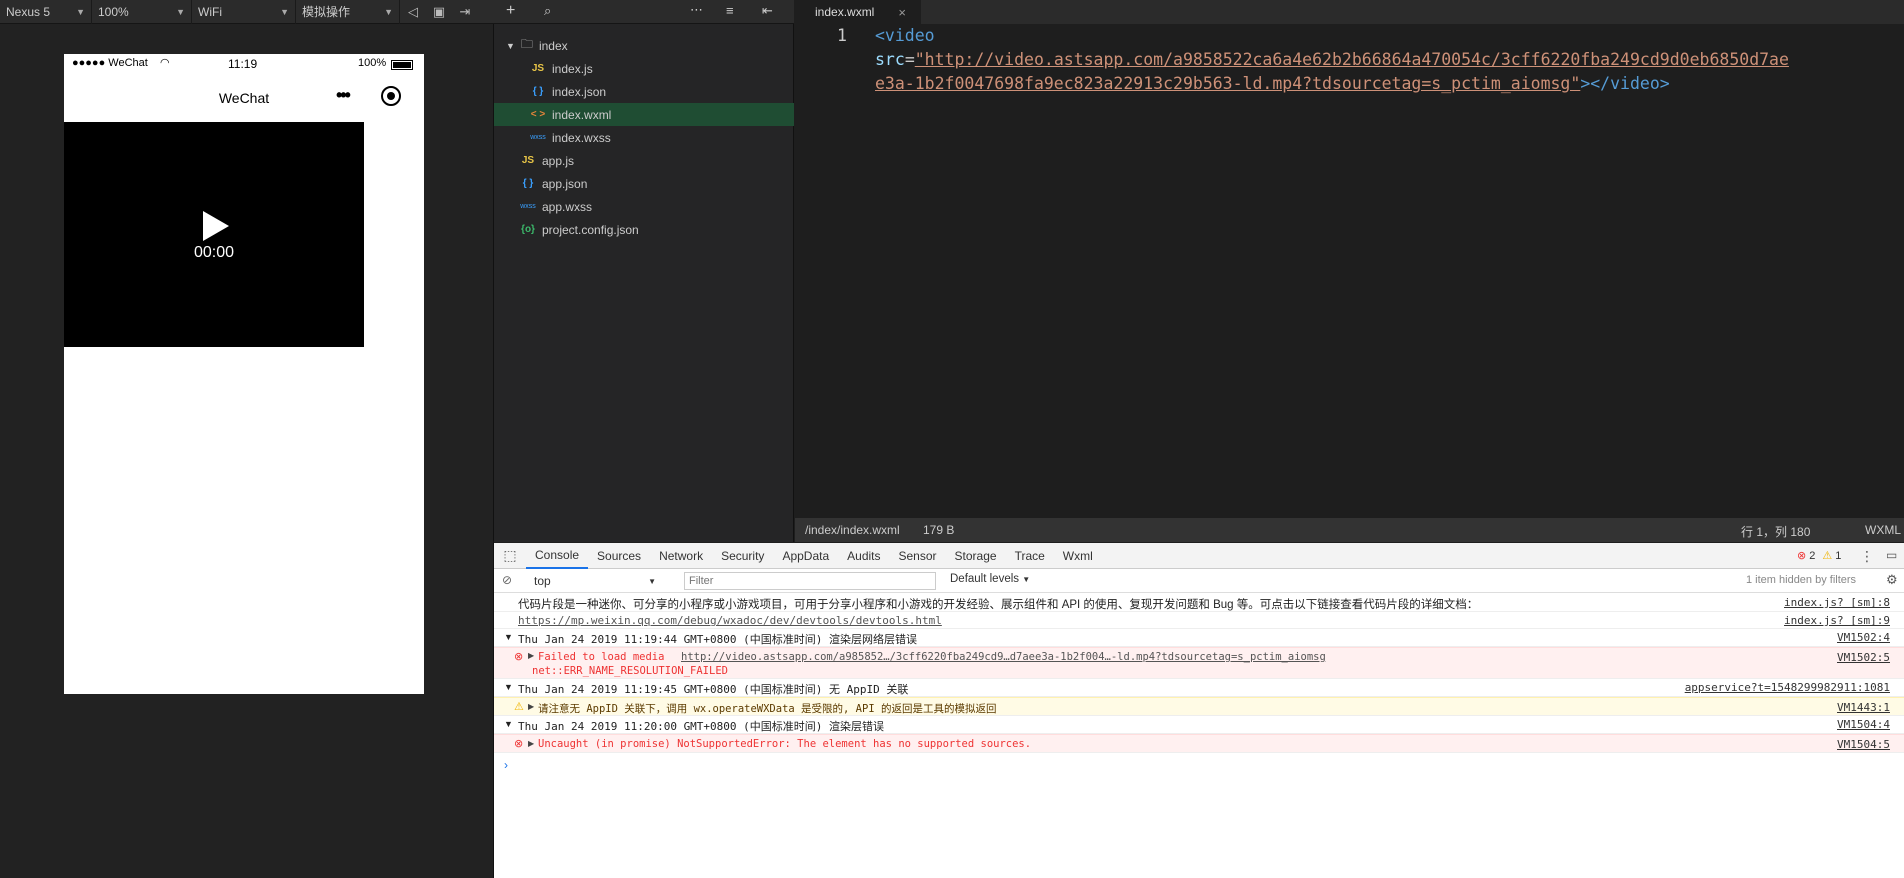 This screenshot has height=878, width=1904. Describe the element at coordinates (402, 65) in the screenshot. I see `battery-icon` at that location.